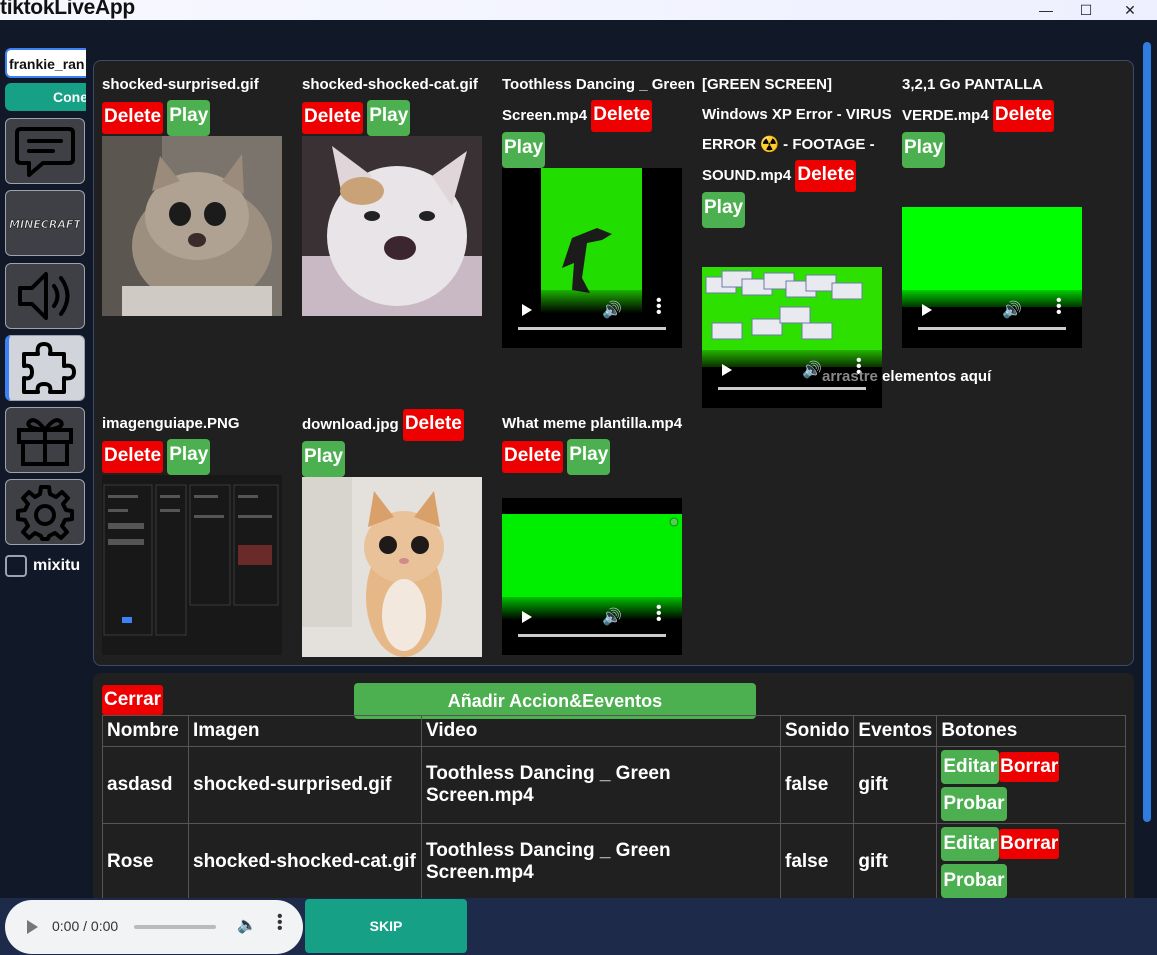 This screenshot has height=955, width=1157. I want to click on video-controls: 🔊 • • •, so click(592, 626).